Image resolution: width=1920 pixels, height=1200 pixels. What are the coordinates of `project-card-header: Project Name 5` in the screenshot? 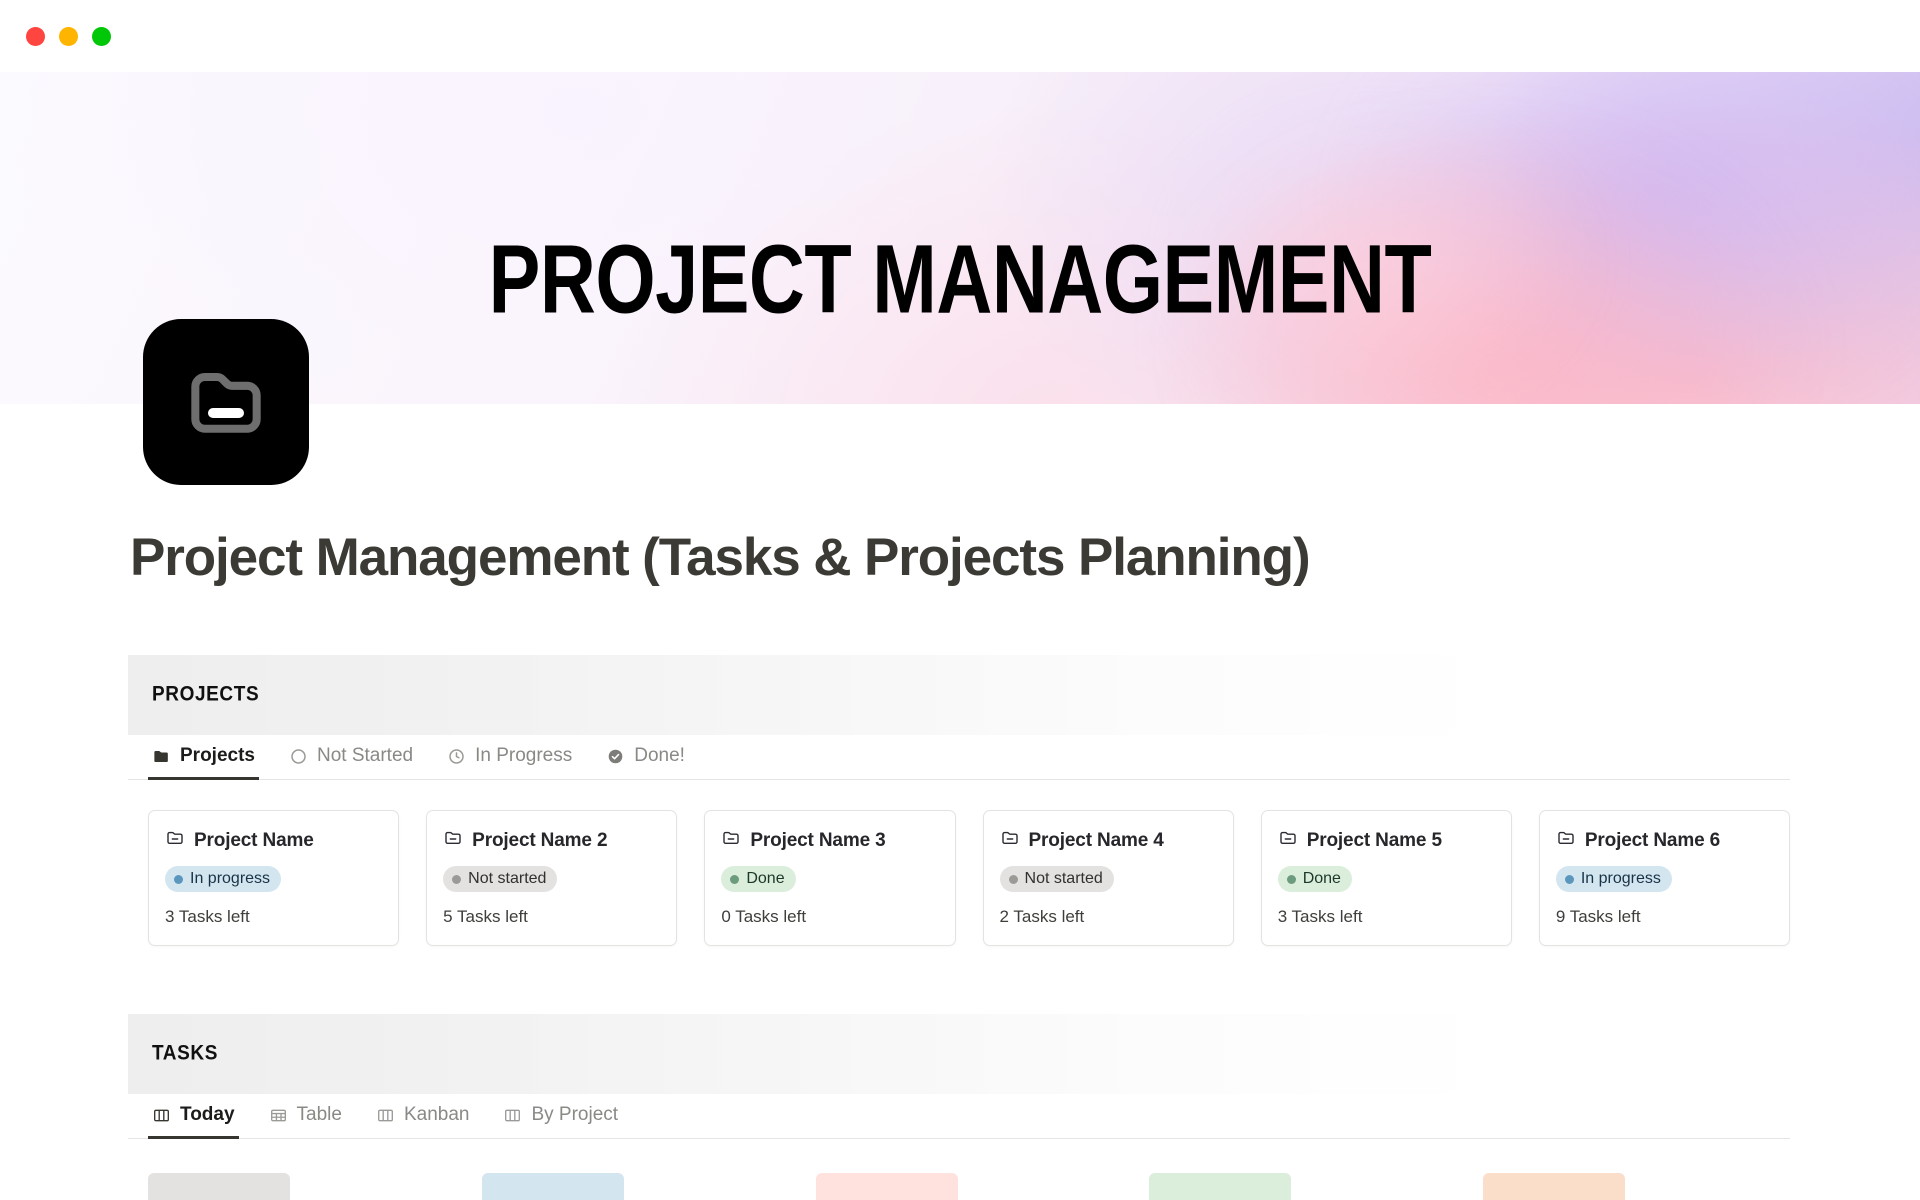 It's located at (1386, 840).